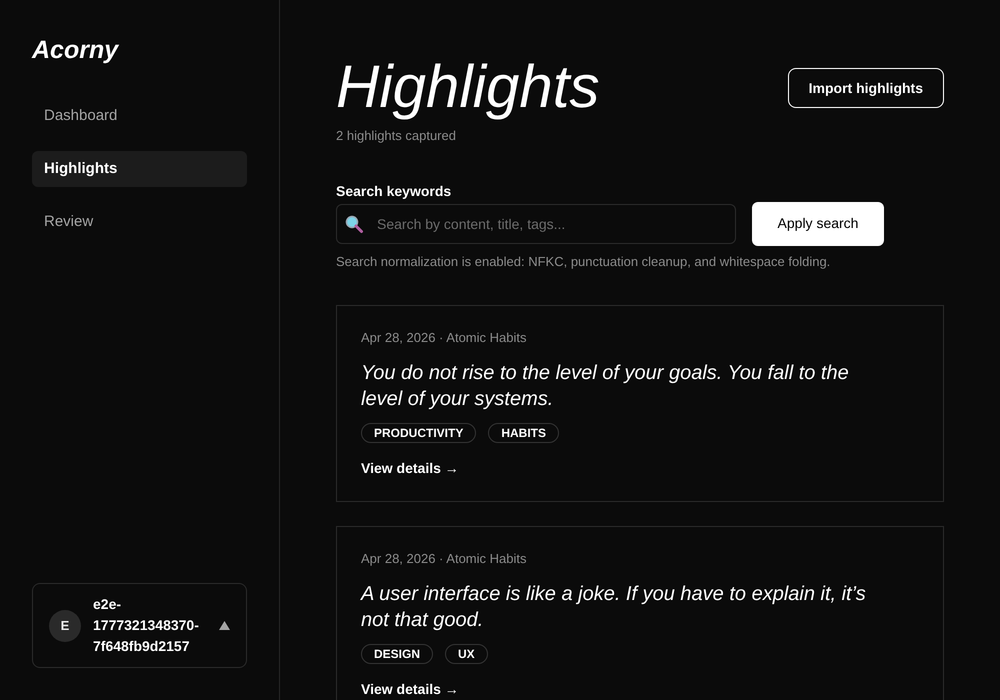 This screenshot has width=1000, height=700. What do you see at coordinates (418, 433) in the screenshot?
I see `tag-chip: PRODUCTIVITY` at bounding box center [418, 433].